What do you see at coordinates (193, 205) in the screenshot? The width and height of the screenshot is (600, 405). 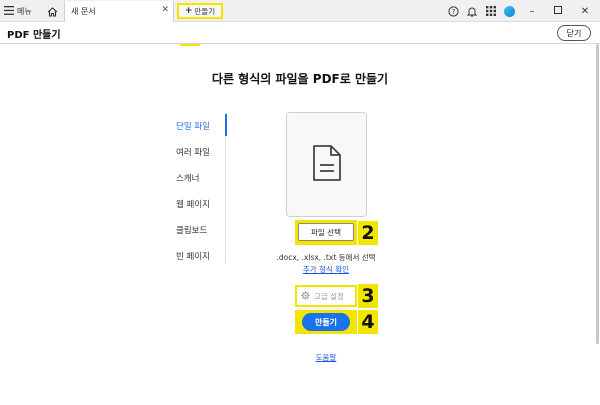 I see `nav-label: 웹 페이지` at bounding box center [193, 205].